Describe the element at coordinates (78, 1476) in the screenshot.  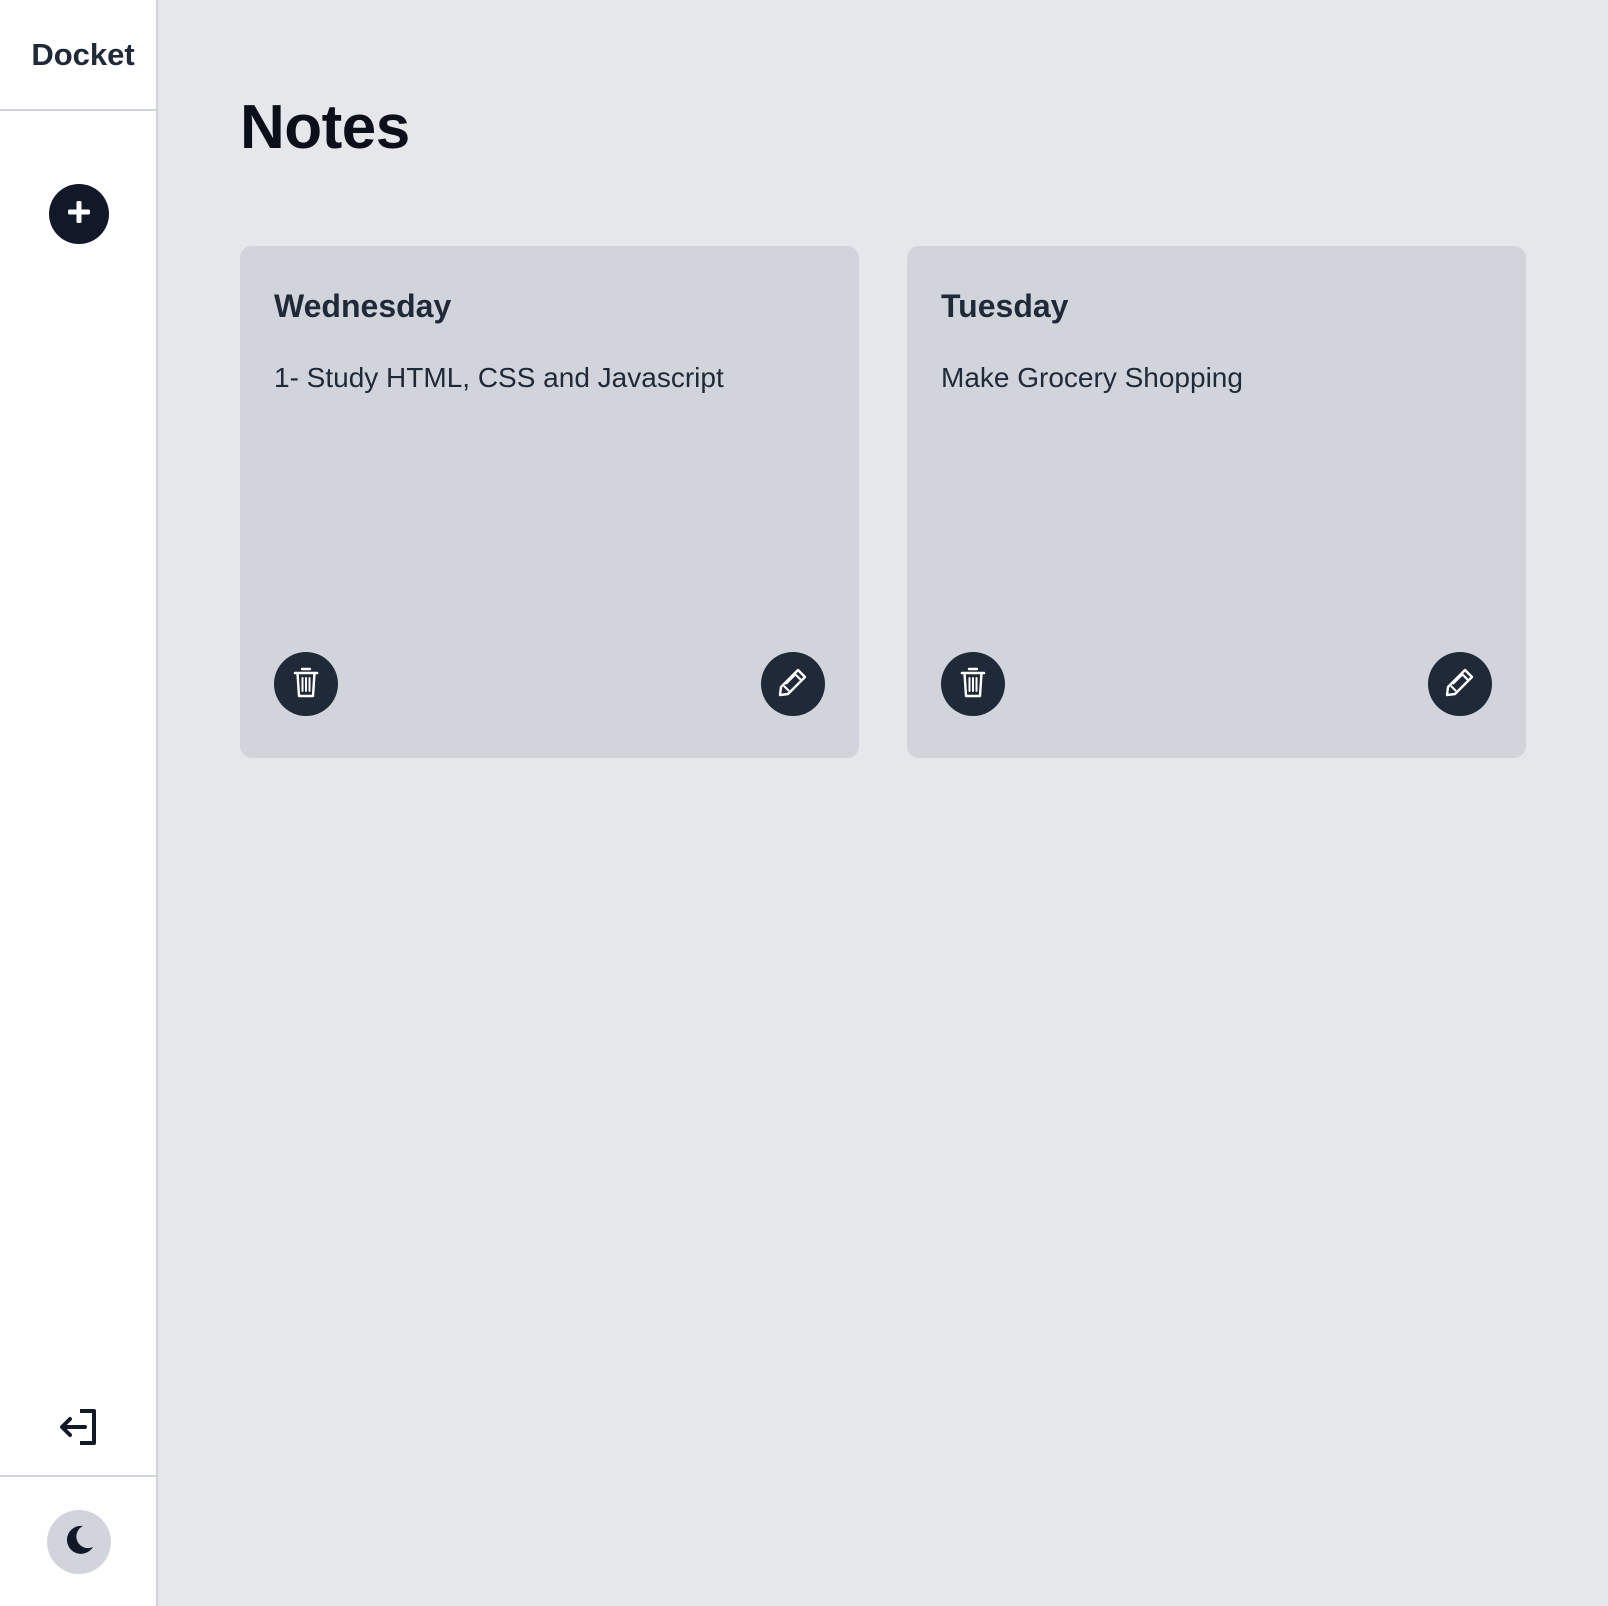
I see `sidebar-divider` at that location.